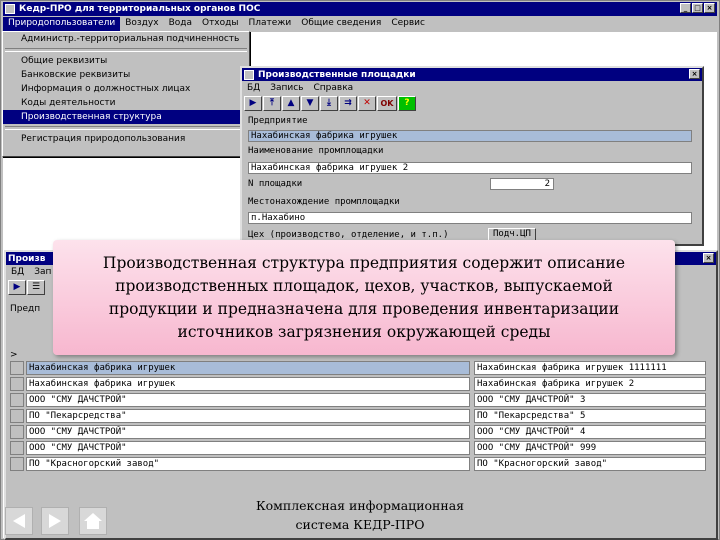 The width and height of the screenshot is (720, 540). Describe the element at coordinates (62, 24) in the screenshot. I see `menu-nature-users: Природопользователи` at that location.